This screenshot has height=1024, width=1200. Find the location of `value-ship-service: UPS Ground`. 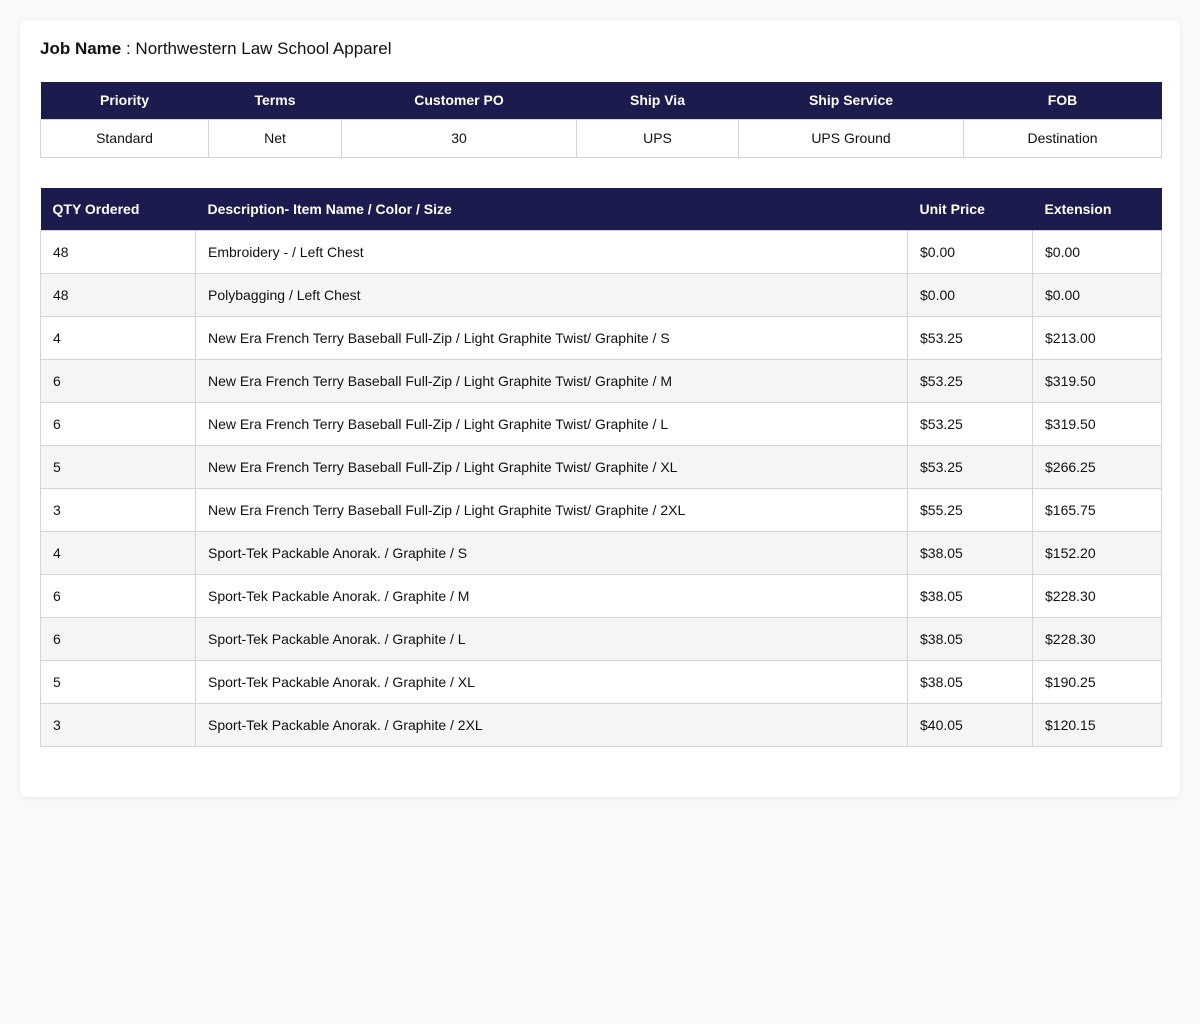

value-ship-service: UPS Ground is located at coordinates (851, 138).